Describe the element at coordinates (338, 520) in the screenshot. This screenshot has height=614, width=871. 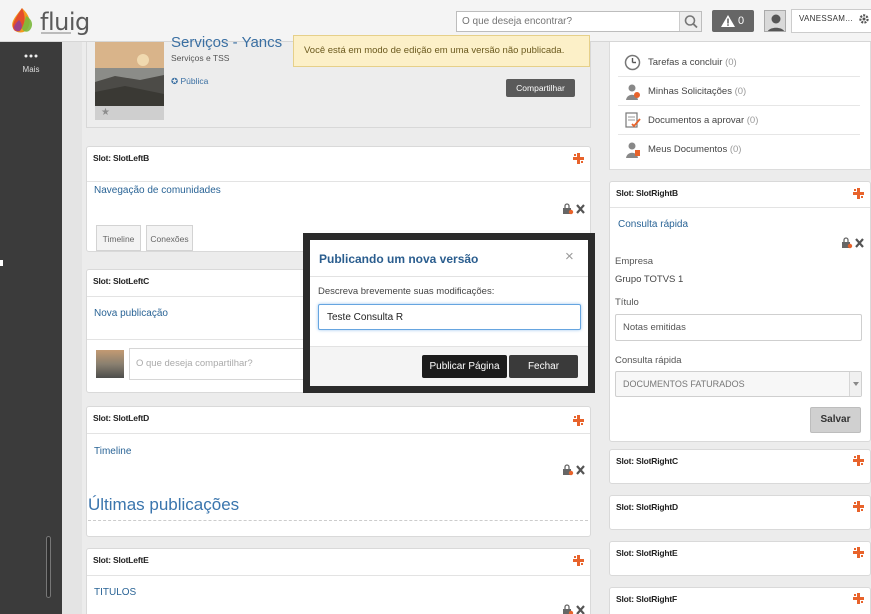
I see `dashed-divider` at that location.